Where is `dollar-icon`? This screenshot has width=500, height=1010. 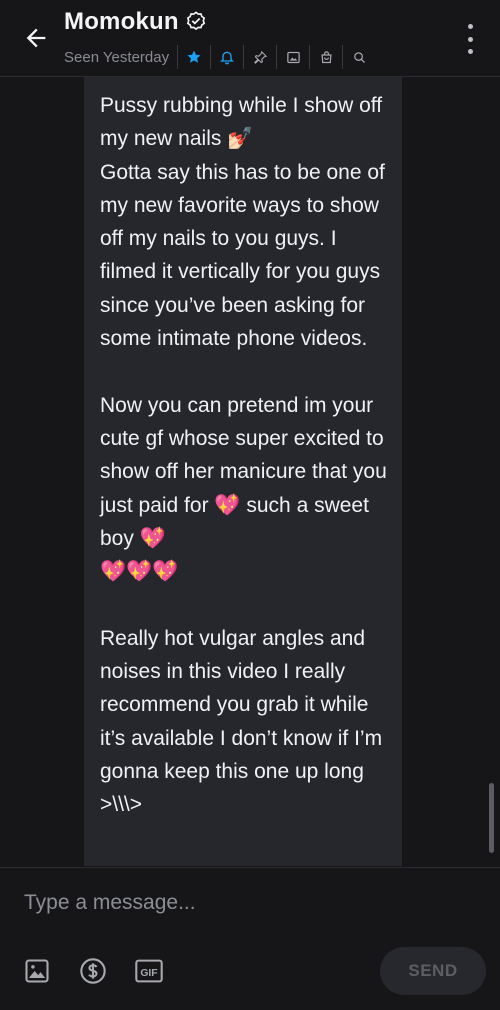
dollar-icon is located at coordinates (93, 973).